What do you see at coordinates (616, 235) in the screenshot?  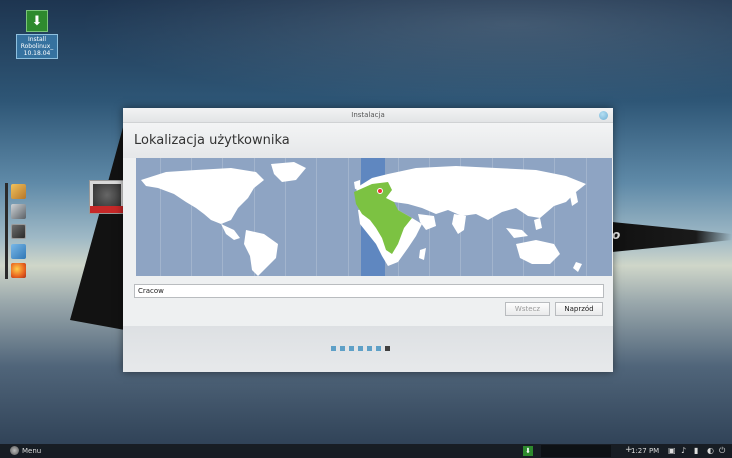 I see `wallpaper-logo: o` at bounding box center [616, 235].